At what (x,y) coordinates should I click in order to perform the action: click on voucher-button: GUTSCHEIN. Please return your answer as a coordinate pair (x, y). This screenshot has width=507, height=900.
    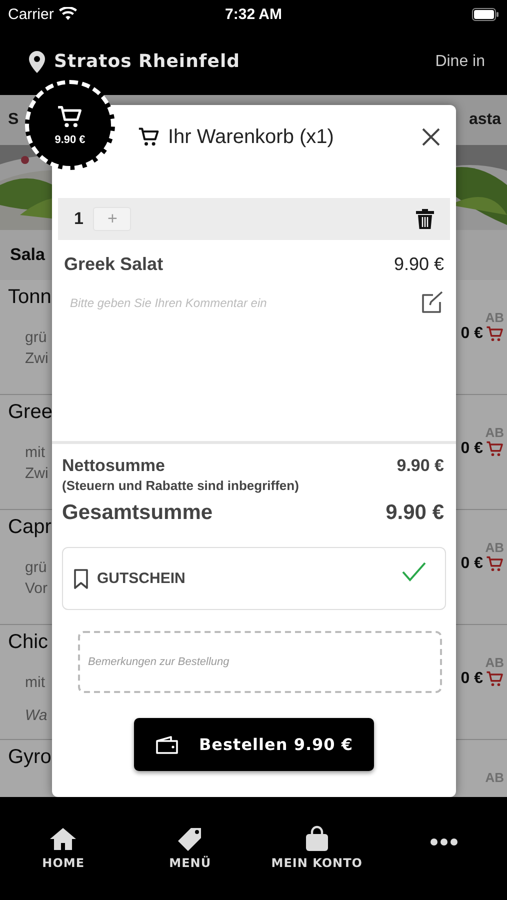
    Looking at the image, I should click on (254, 578).